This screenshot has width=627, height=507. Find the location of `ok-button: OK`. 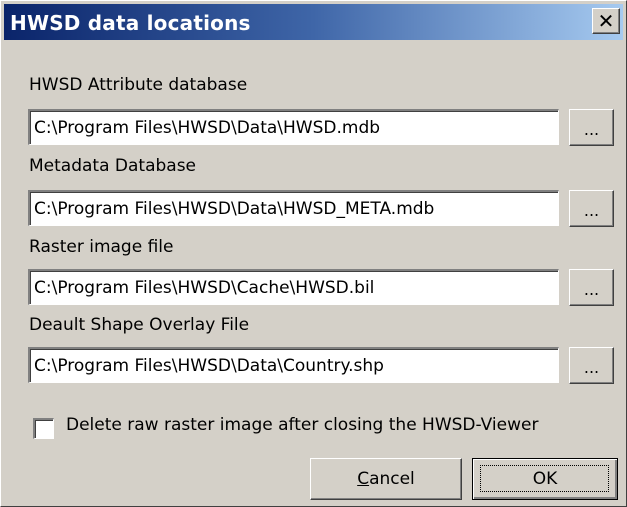

ok-button: OK is located at coordinates (545, 479).